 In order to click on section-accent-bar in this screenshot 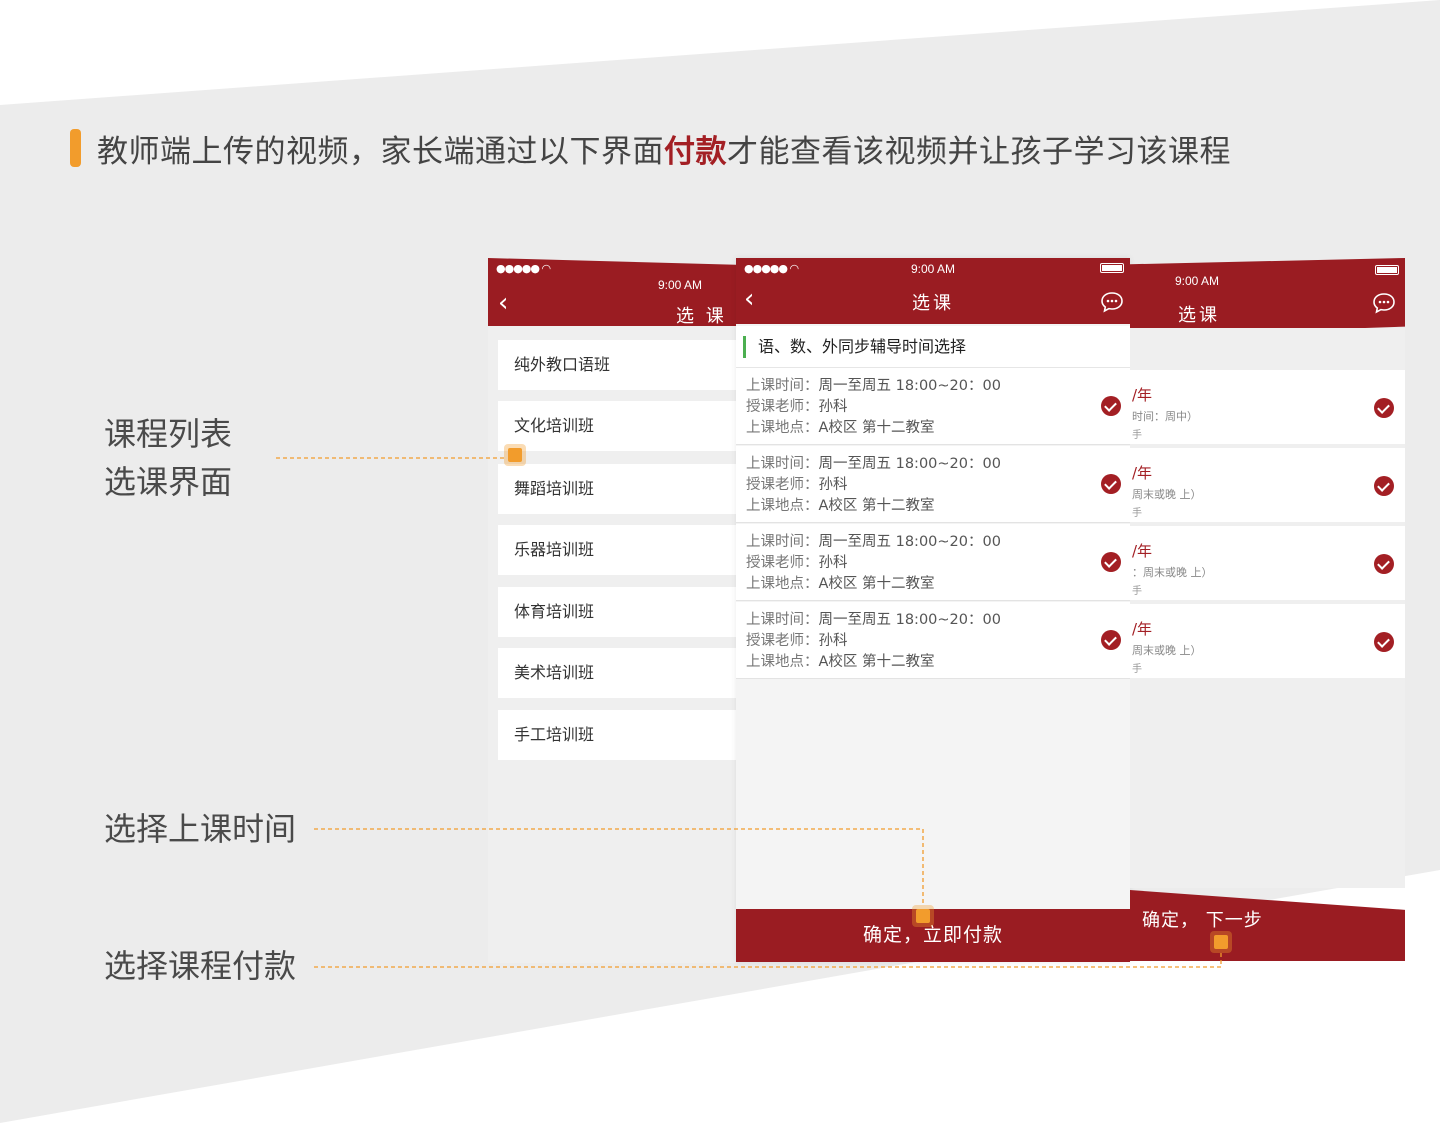, I will do `click(744, 347)`.